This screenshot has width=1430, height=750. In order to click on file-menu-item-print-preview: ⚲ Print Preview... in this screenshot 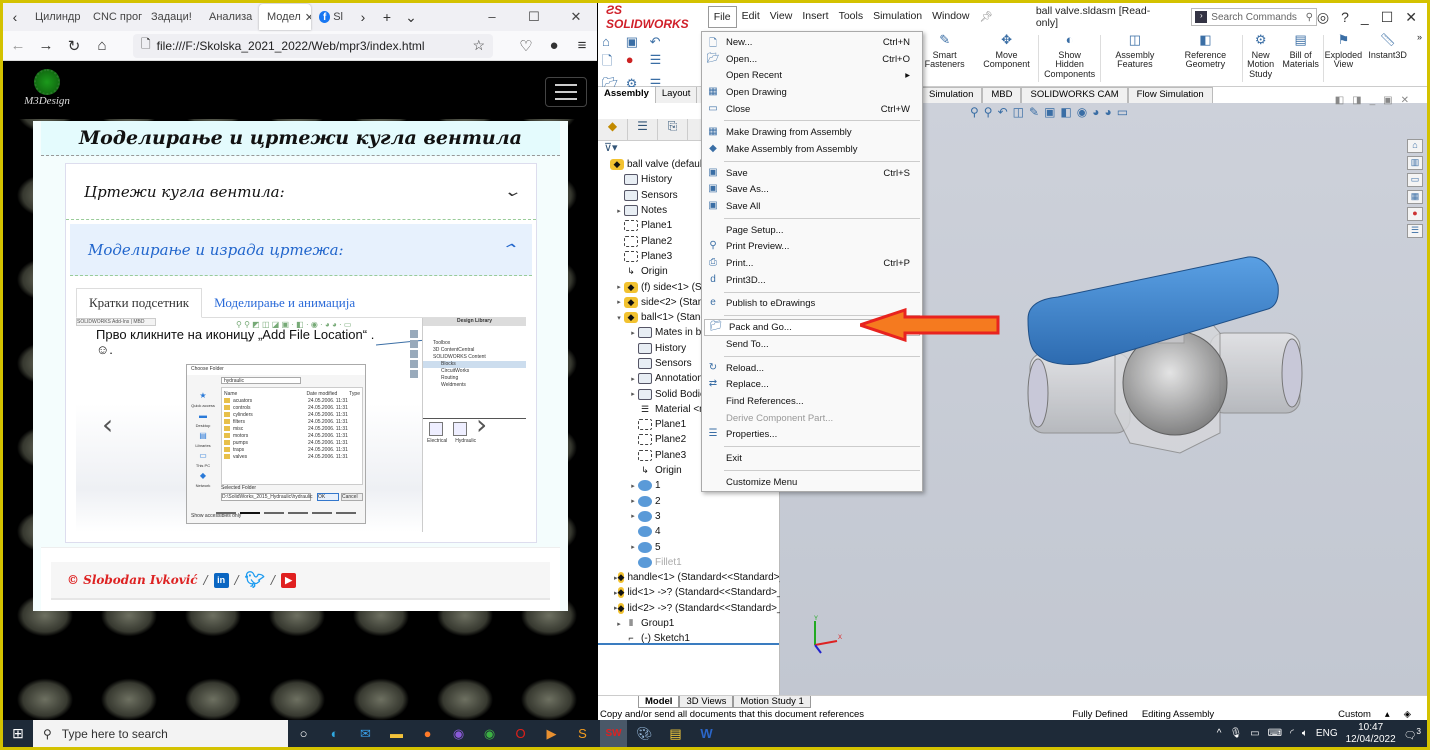, I will do `click(812, 247)`.